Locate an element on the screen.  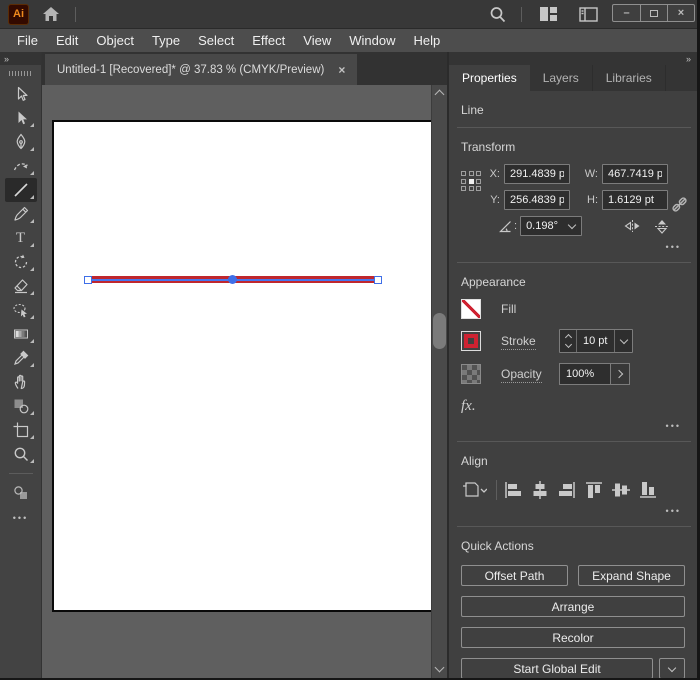
menu-type: Type is located at coordinates (166, 40).